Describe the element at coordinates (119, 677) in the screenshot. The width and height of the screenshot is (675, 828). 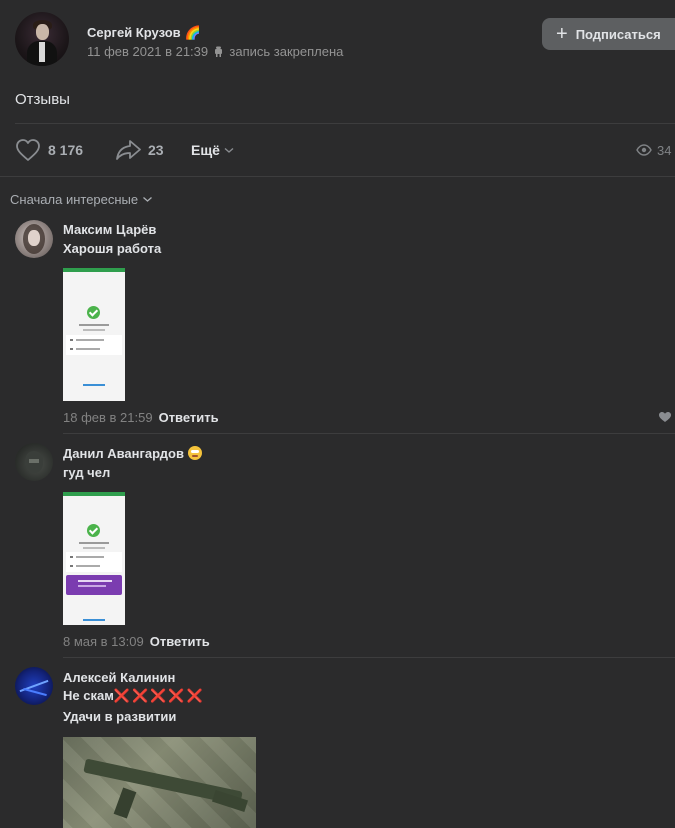
I see `comment-author: Алексей Калинин` at that location.